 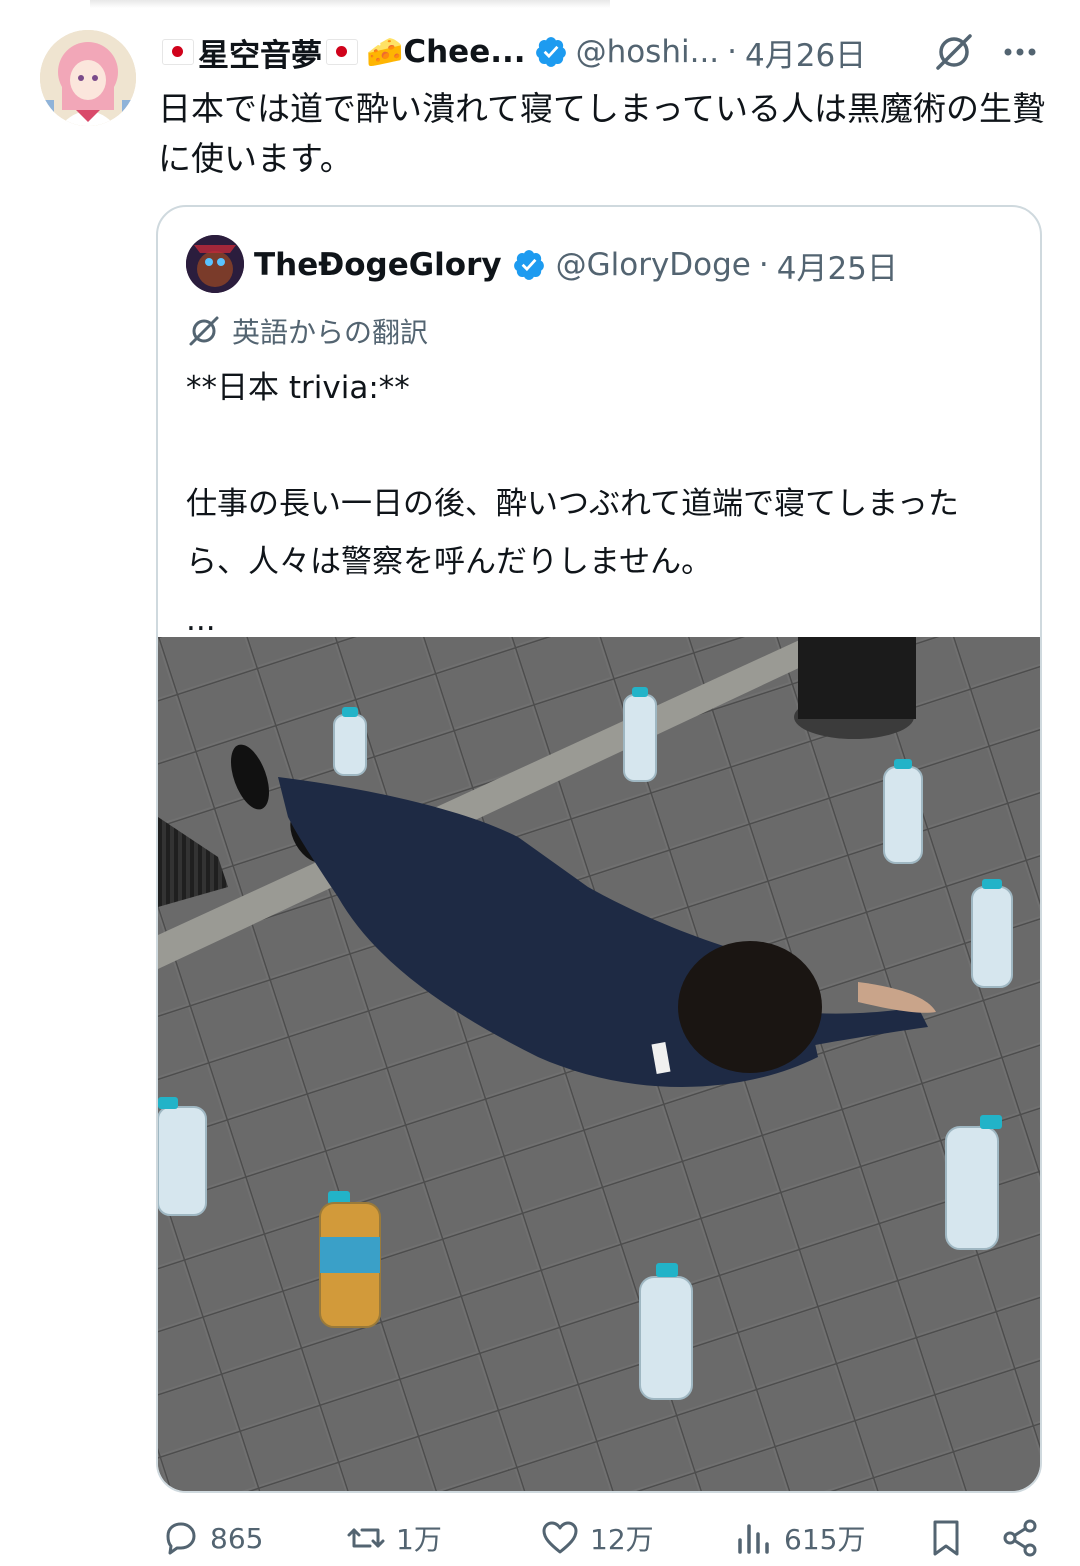 I want to click on author-avatar, so click(x=88, y=78).